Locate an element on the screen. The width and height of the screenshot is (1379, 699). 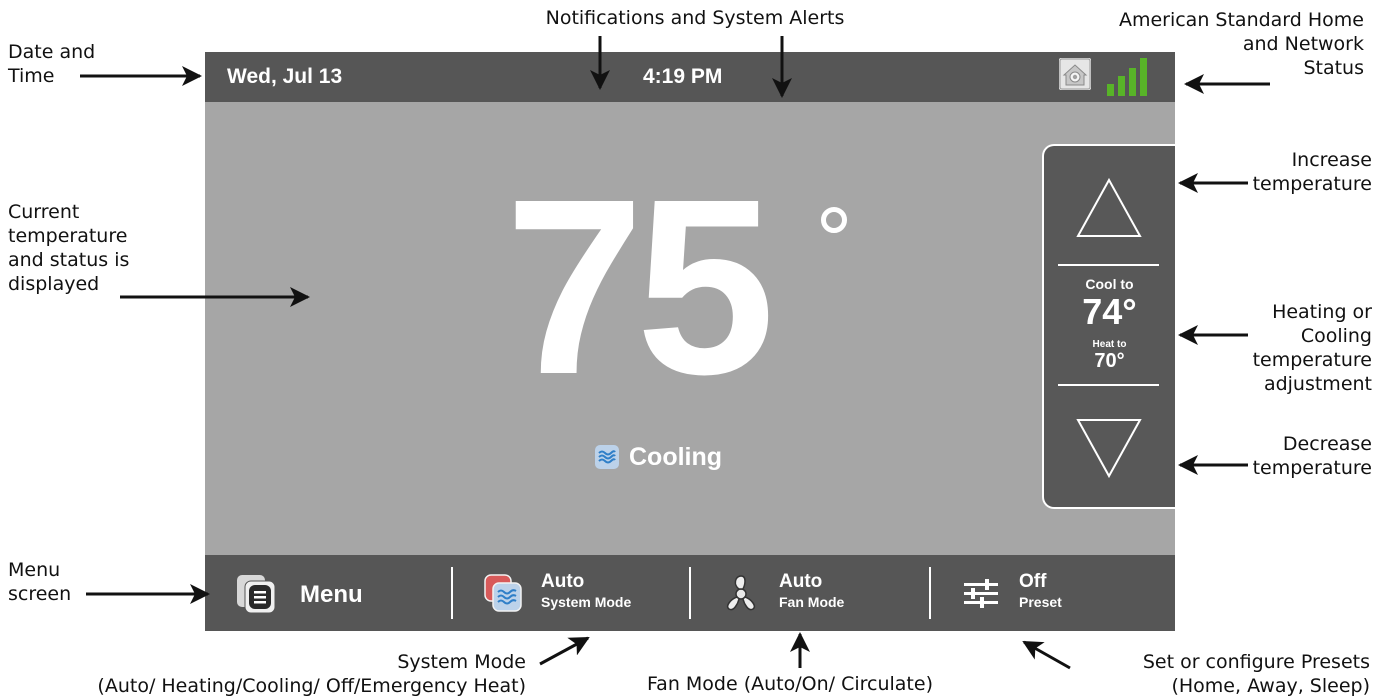
preset-sliders-icon is located at coordinates (981, 593).